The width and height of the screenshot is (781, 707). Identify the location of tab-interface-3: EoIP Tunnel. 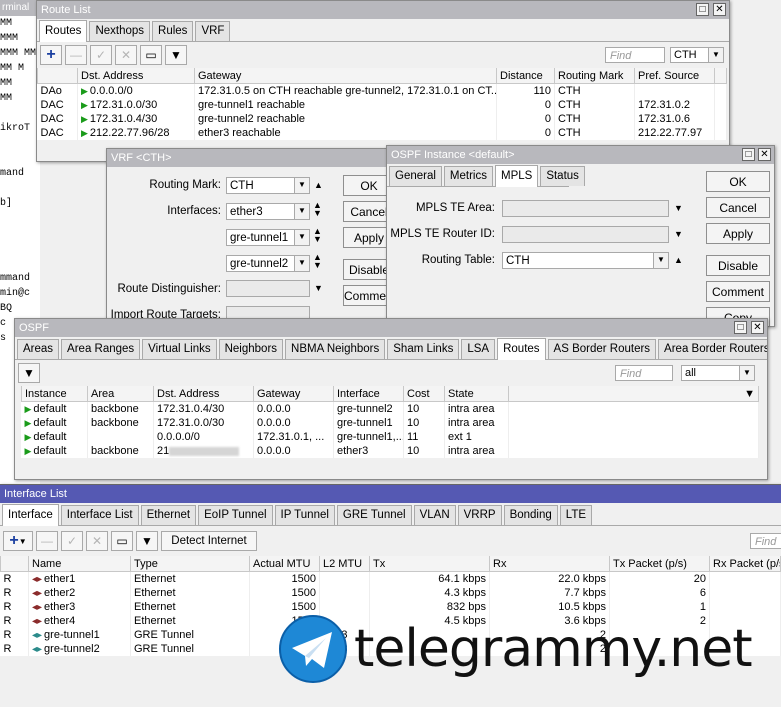
(235, 515).